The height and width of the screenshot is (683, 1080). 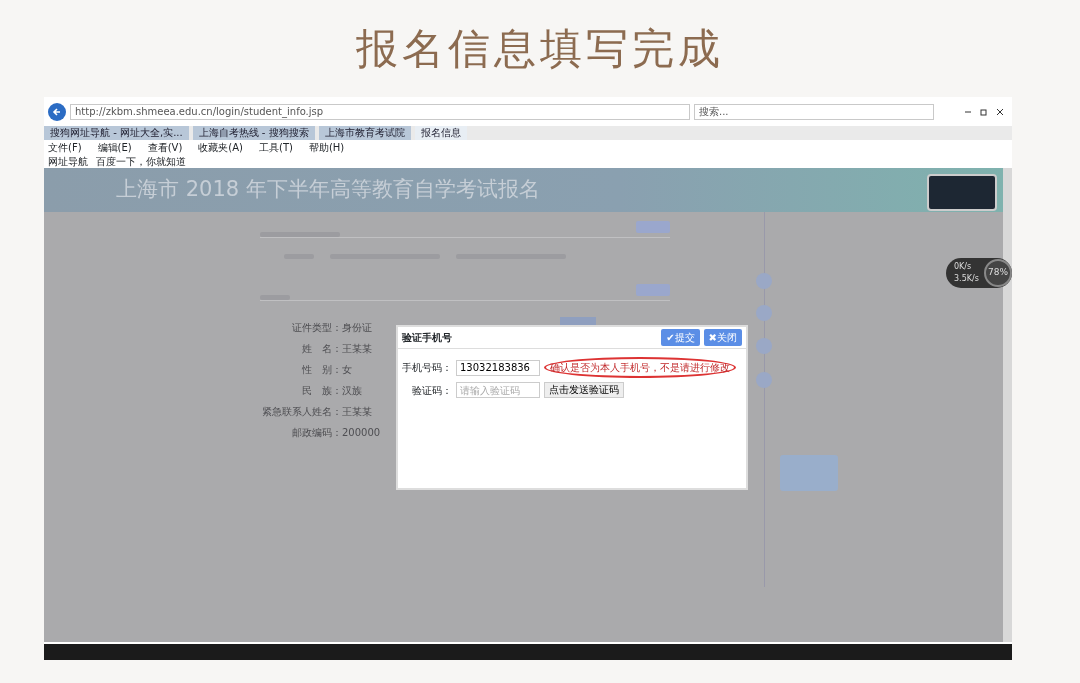 I want to click on field-label: 紧急联系人姓名：, so click(x=301, y=412).